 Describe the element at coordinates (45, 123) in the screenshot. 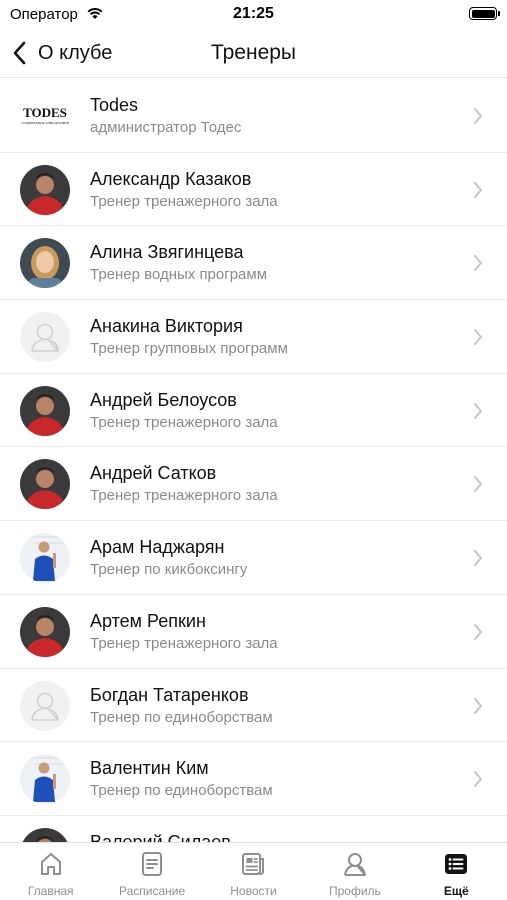

I see `logo-subtext: СТУДИЯ БАЛЕТА АЛЛЫ ДУХОВОЙ` at that location.